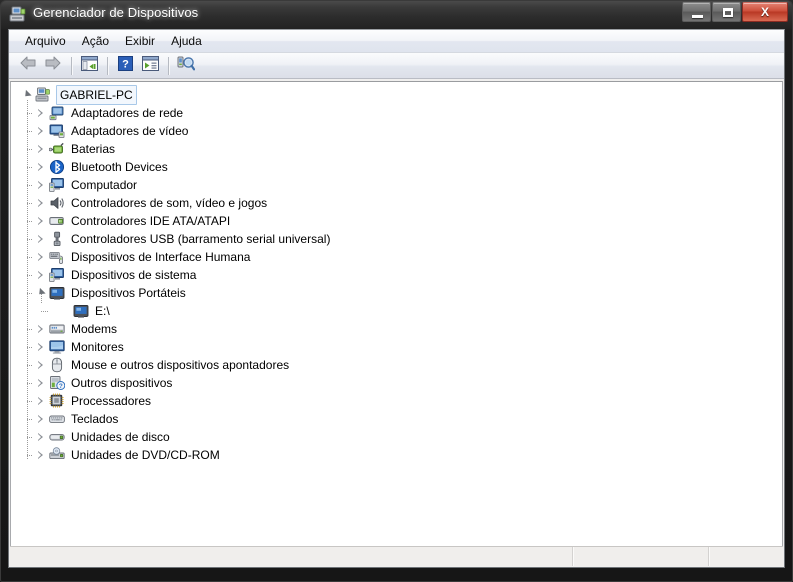  Describe the element at coordinates (396, 131) in the screenshot. I see `tree-item-adaptadores-de-v-deo: Adaptadores de vídeo` at that location.